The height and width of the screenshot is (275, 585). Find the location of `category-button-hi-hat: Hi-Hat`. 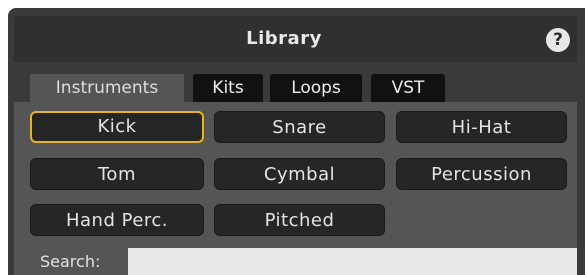

category-button-hi-hat: Hi-Hat is located at coordinates (481, 127).